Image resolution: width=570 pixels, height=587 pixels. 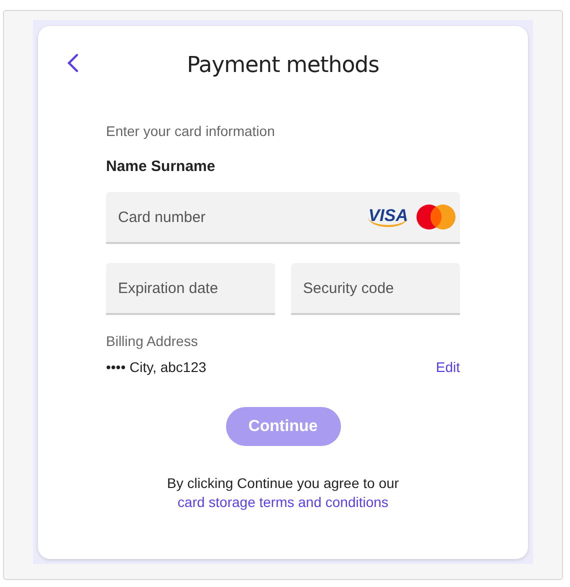 I want to click on back-icon, so click(x=73, y=63).